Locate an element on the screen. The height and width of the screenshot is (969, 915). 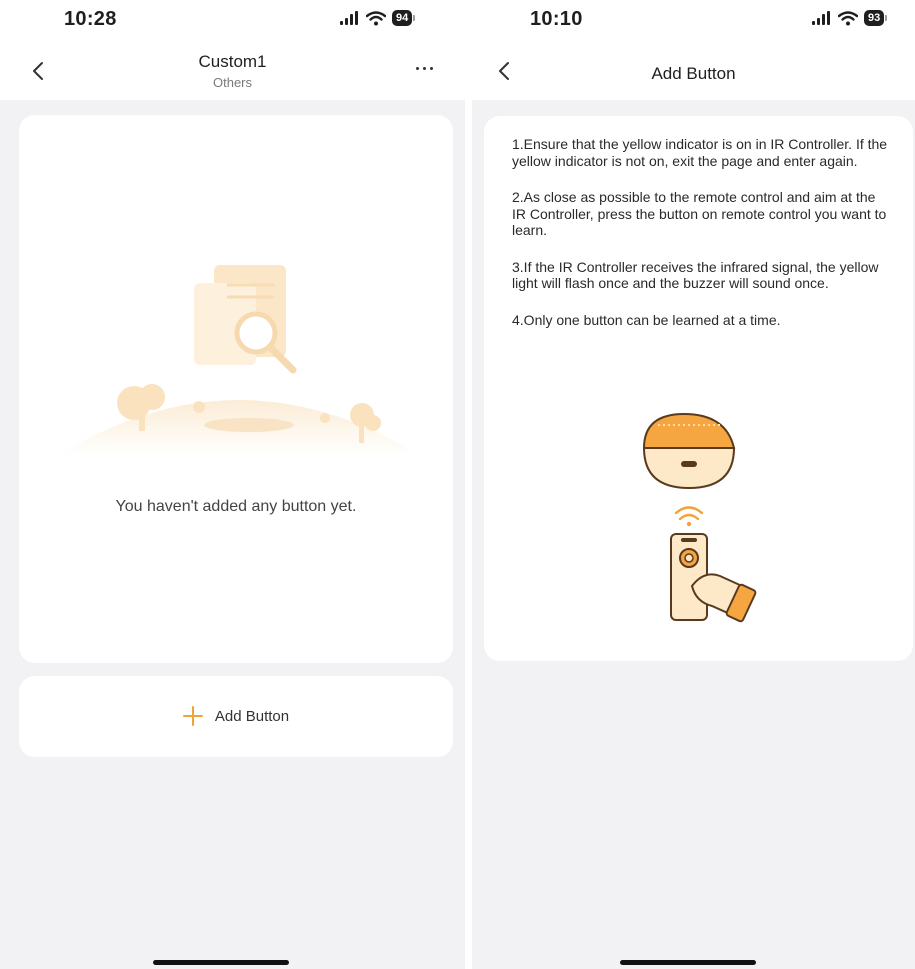
page-title: Custom1 is located at coordinates (232, 61).